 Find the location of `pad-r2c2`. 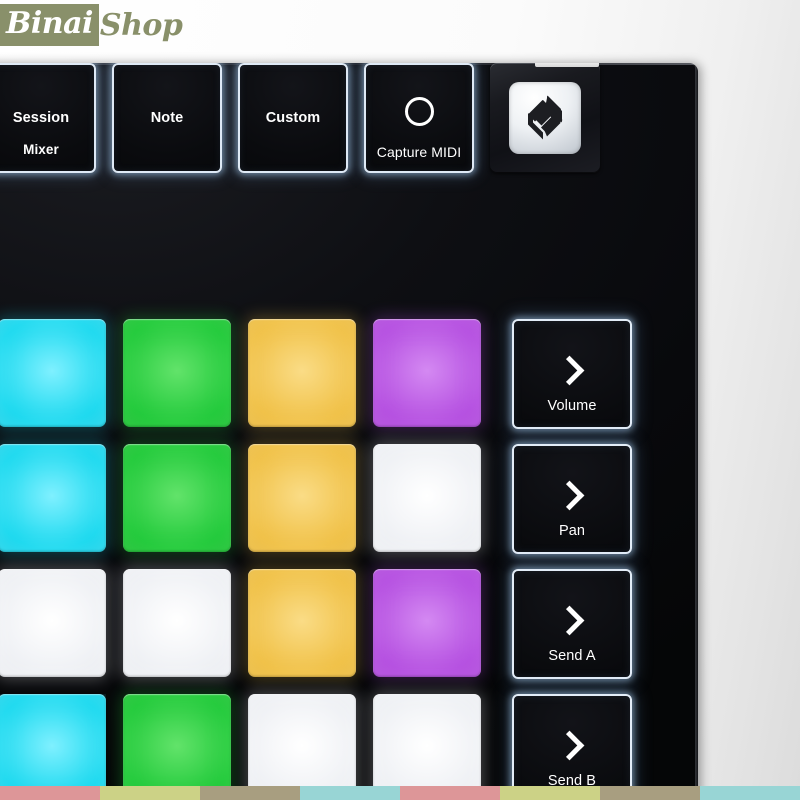

pad-r2c2 is located at coordinates (177, 498).